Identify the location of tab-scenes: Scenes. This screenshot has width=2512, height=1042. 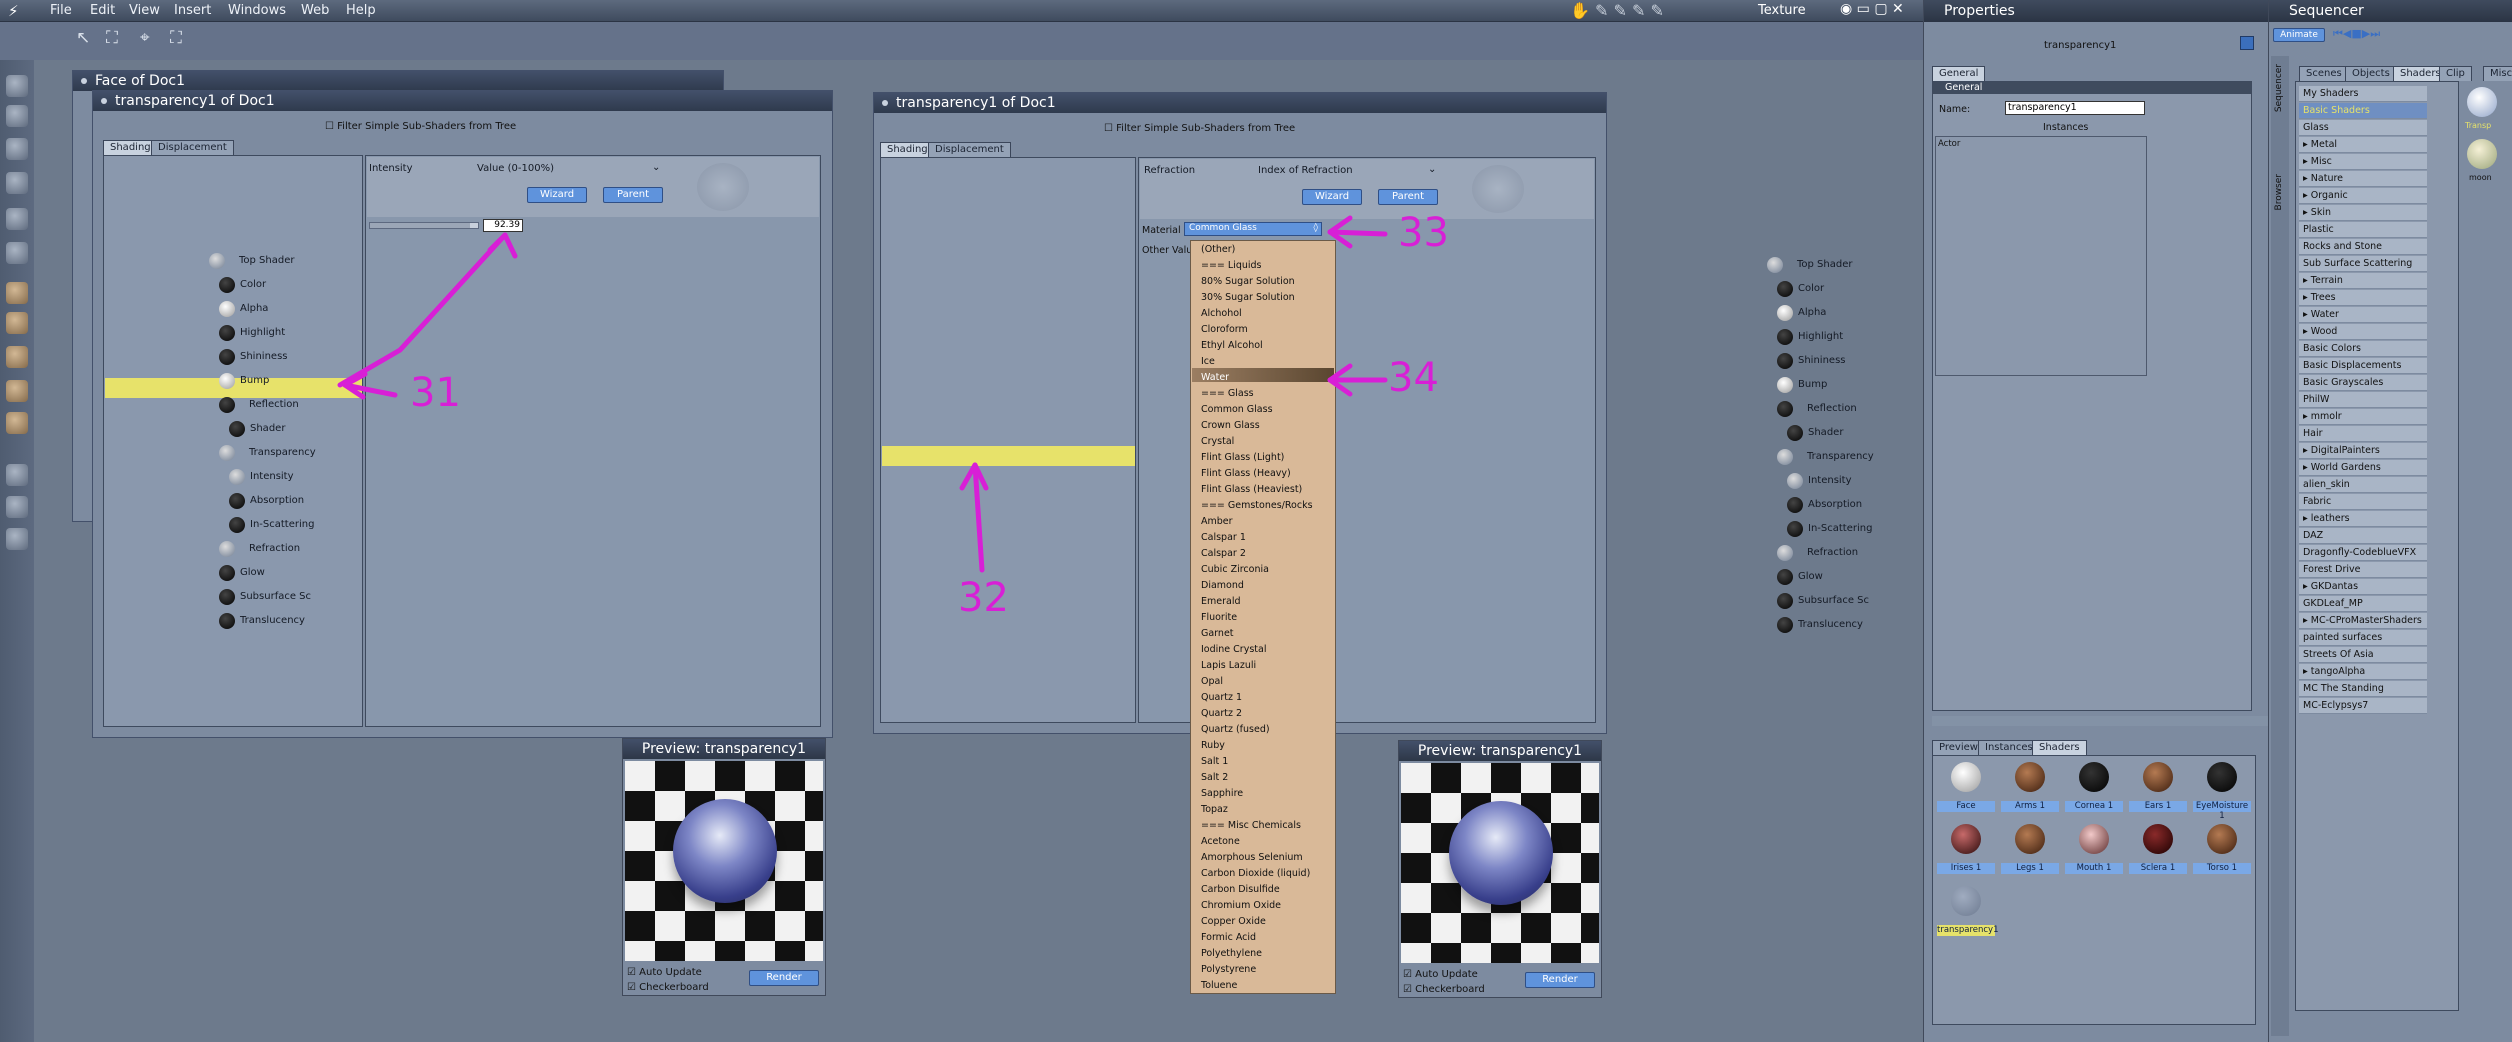
(2324, 73).